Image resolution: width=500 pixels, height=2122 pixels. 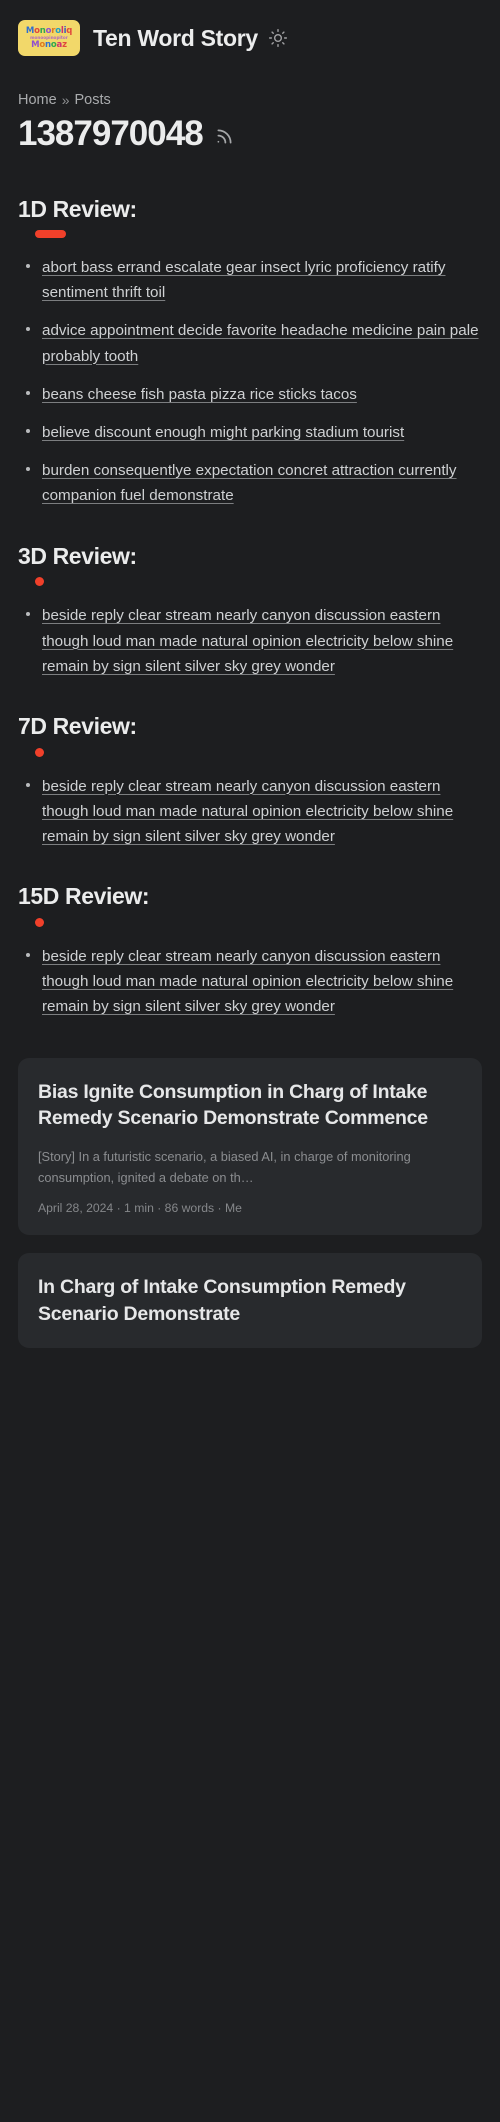 I want to click on breadcrumb-home: Home, so click(x=37, y=100).